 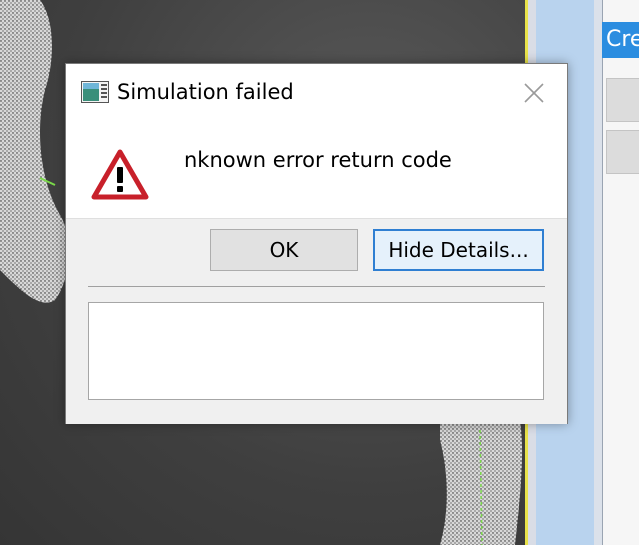 I want to click on app-icon, so click(x=95, y=92).